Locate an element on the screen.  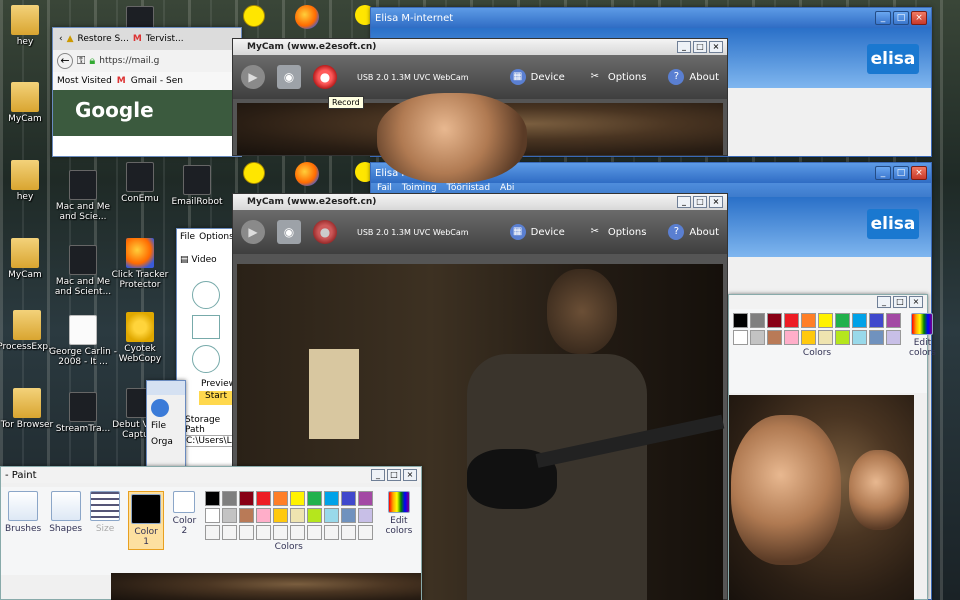
brushes-tool: Brushes is located at coordinates (23, 512).